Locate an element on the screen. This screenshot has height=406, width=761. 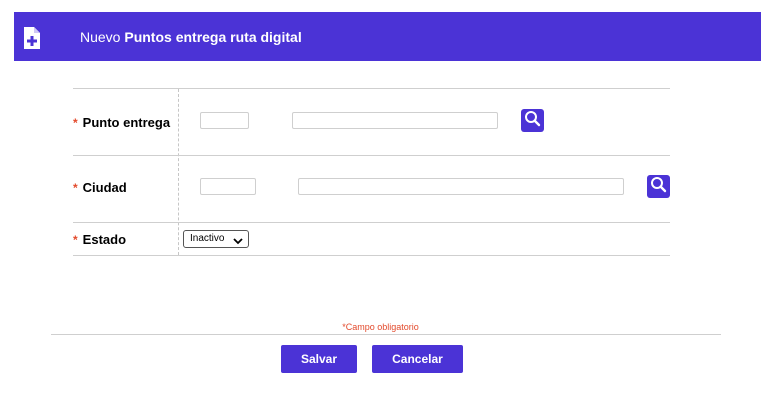
punto-entrega-search-button is located at coordinates (532, 120).